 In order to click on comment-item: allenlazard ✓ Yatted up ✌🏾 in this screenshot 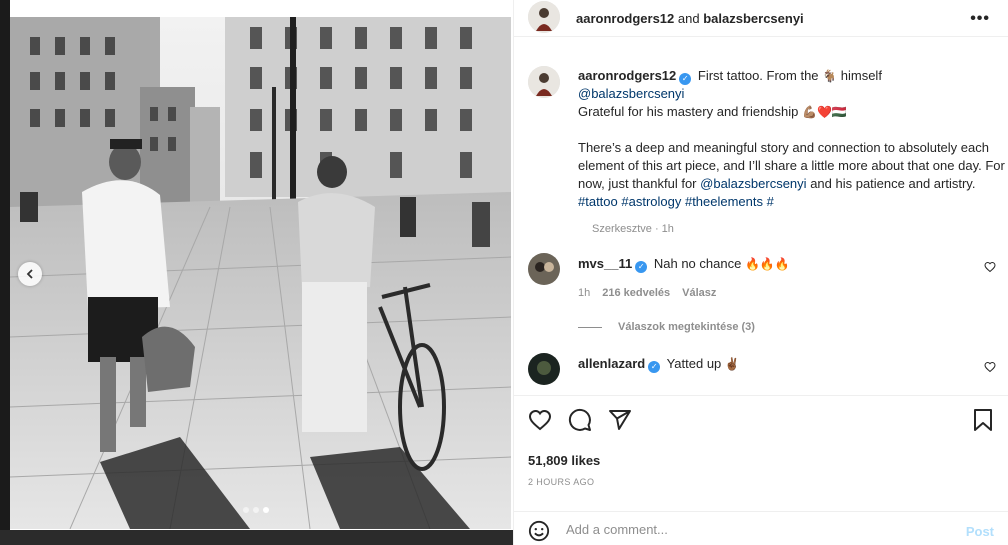, I will do `click(761, 369)`.